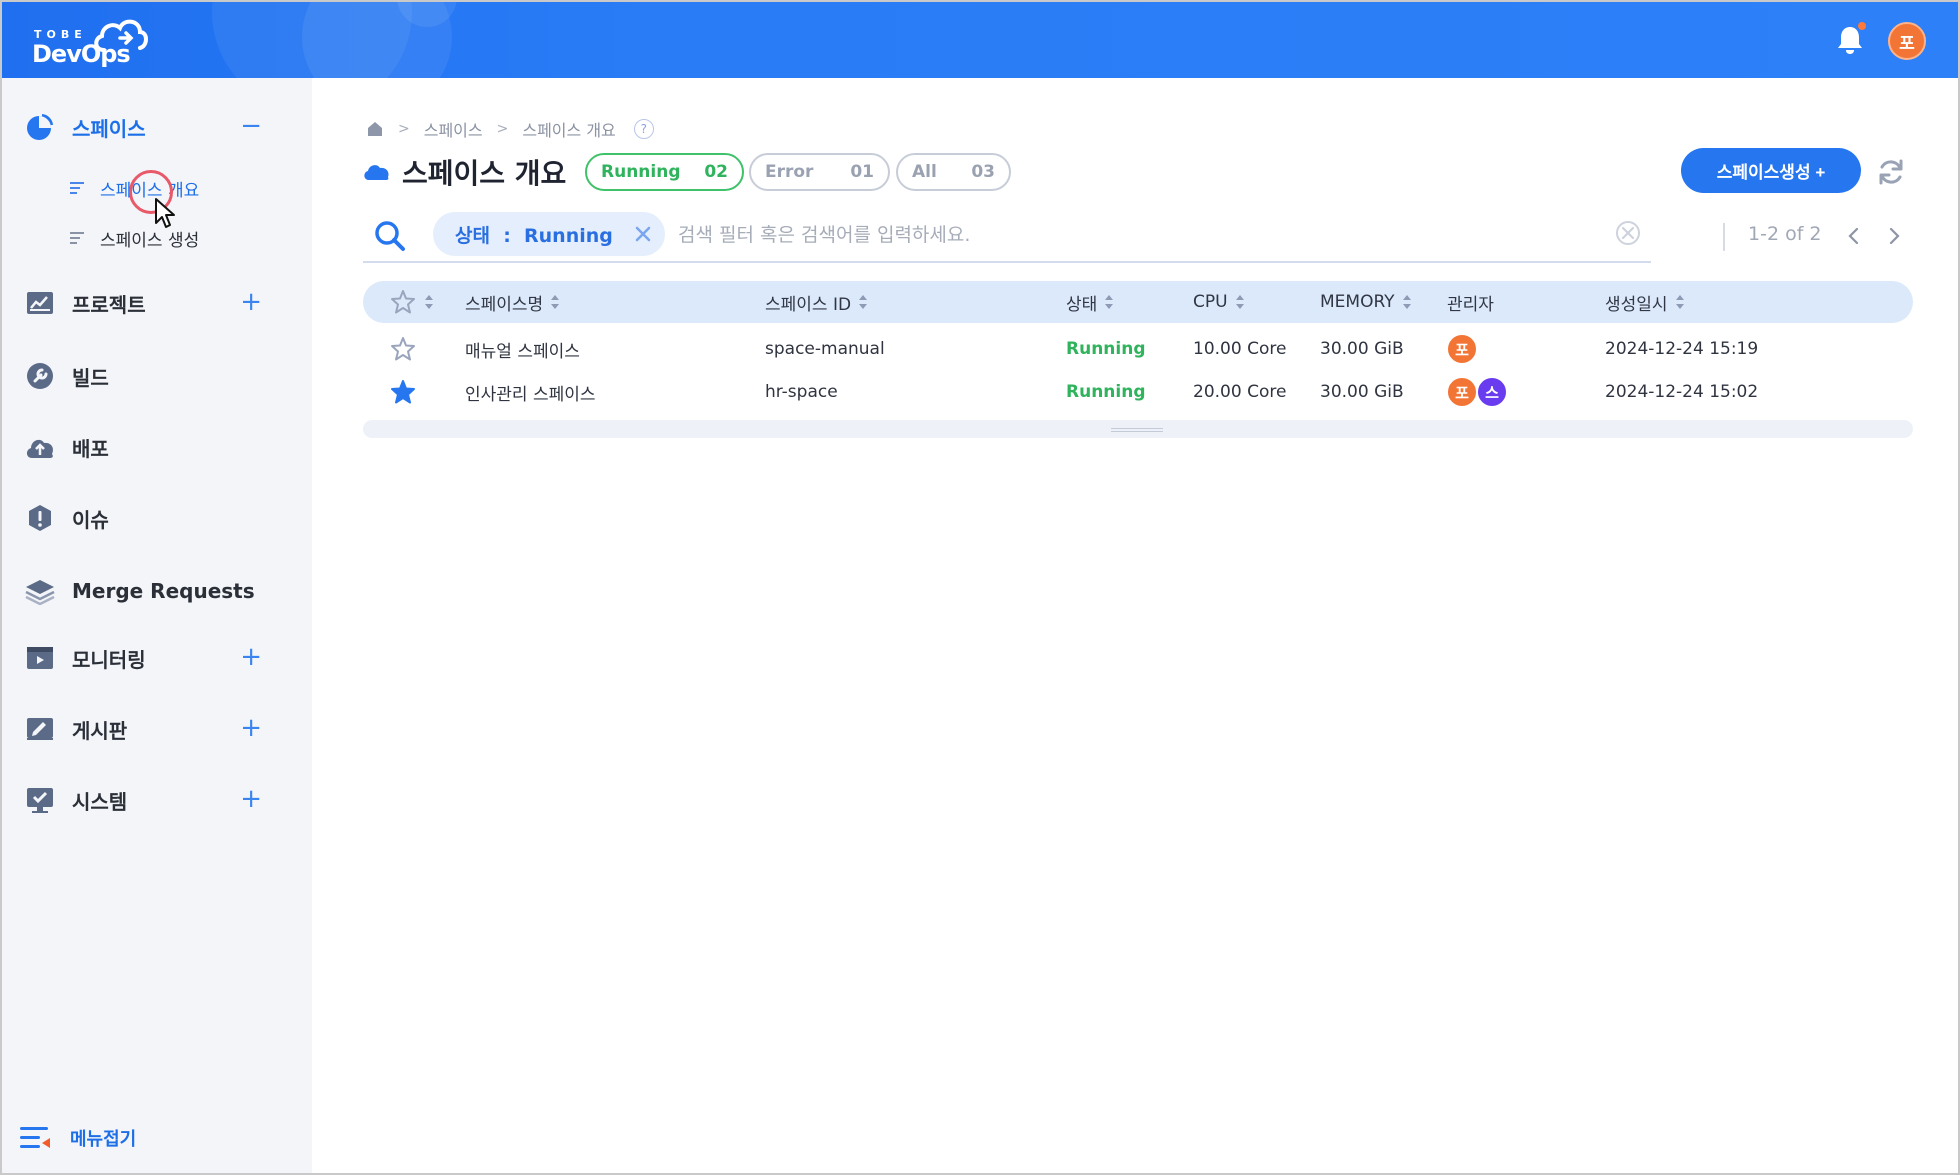 The width and height of the screenshot is (1960, 1175). Describe the element at coordinates (1854, 236) in the screenshot. I see `chevron-left-icon` at that location.